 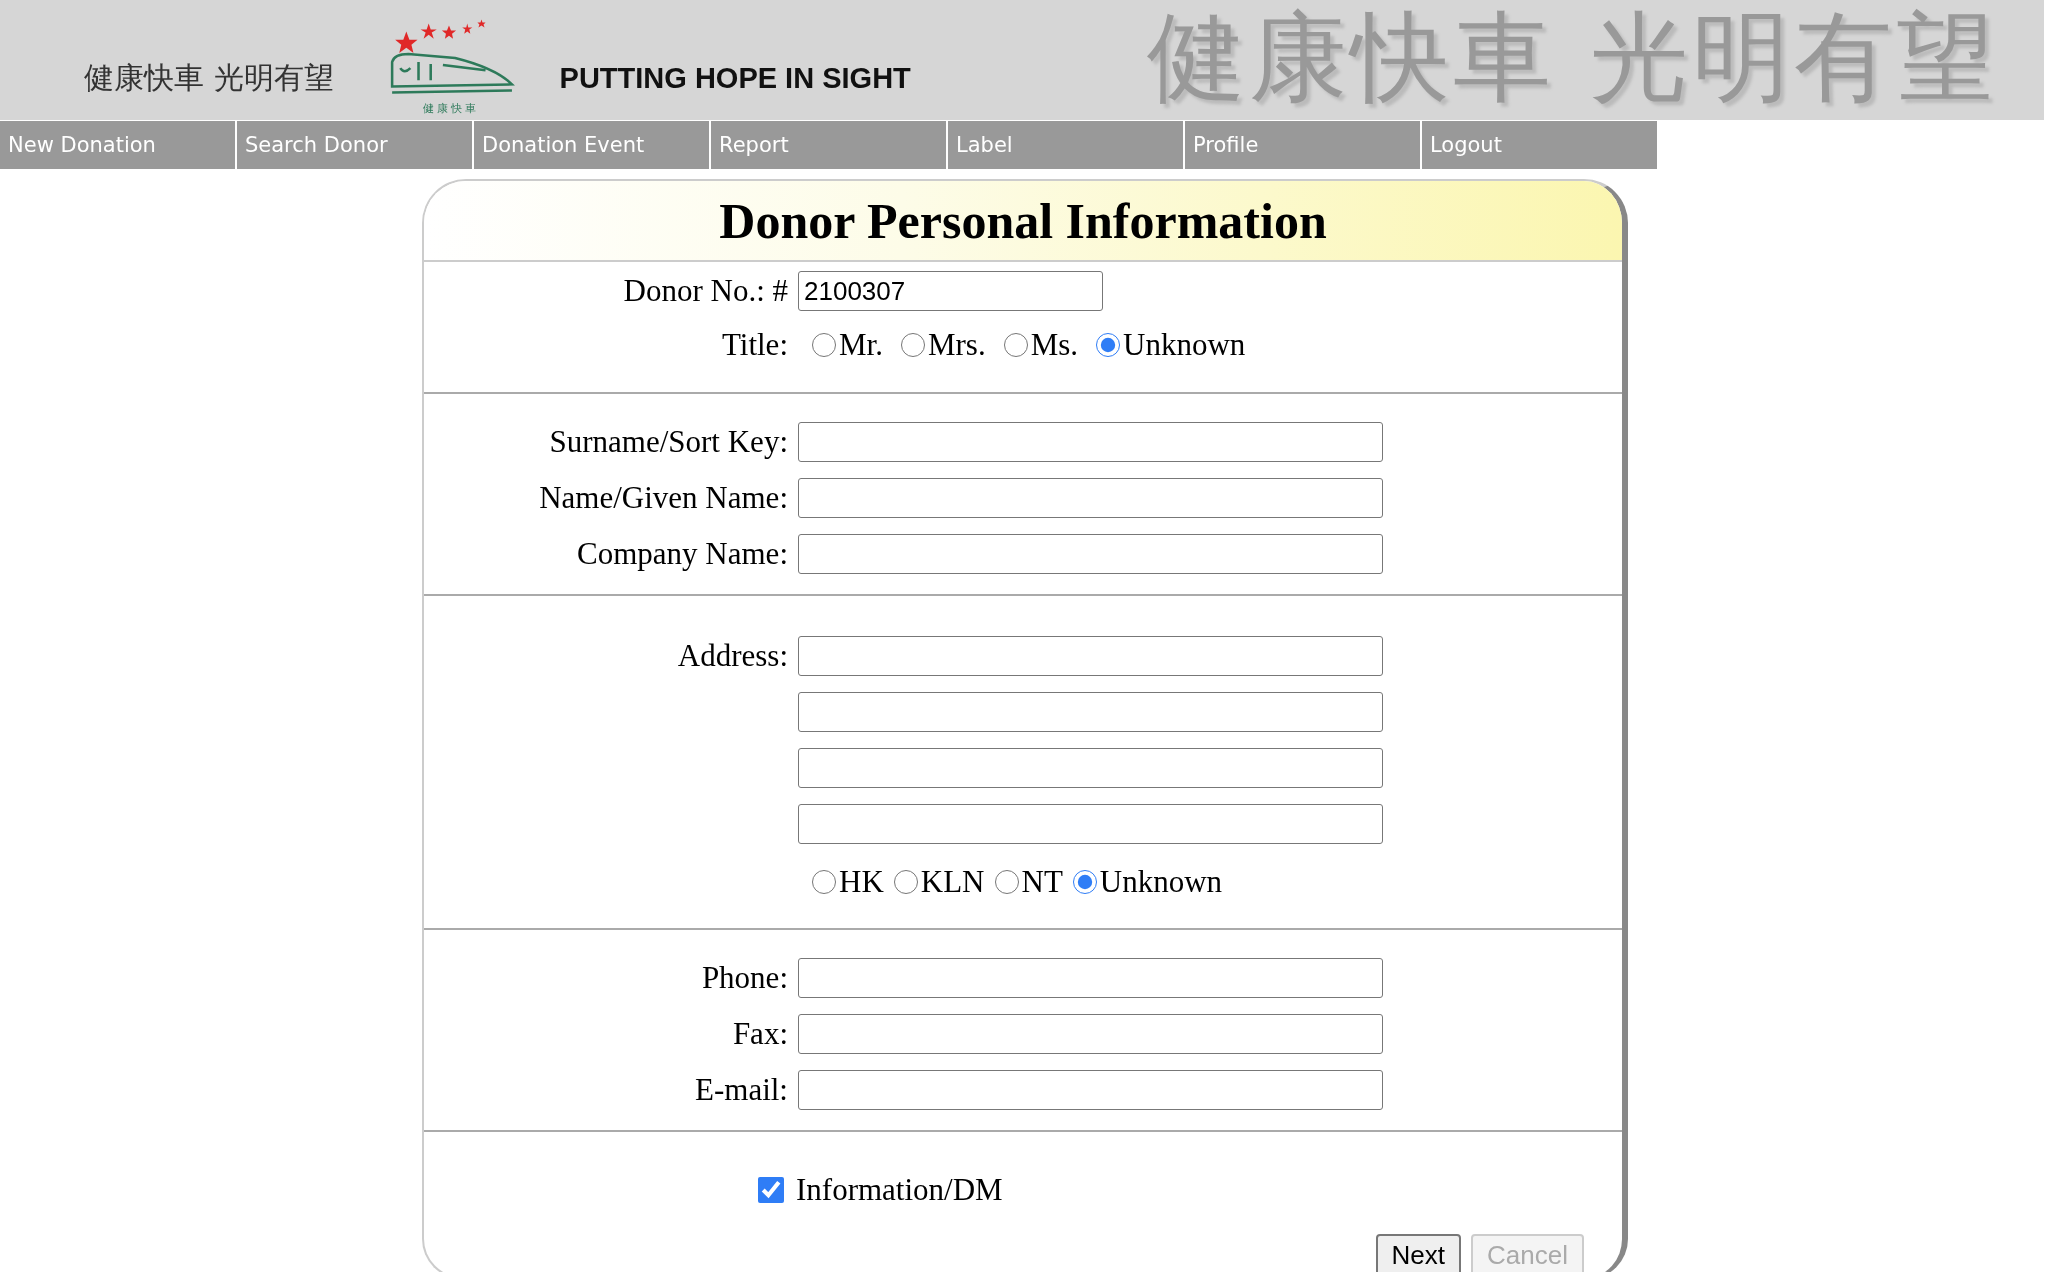 I want to click on banner-text: 健康快車 光明有望, so click(x=1572, y=57).